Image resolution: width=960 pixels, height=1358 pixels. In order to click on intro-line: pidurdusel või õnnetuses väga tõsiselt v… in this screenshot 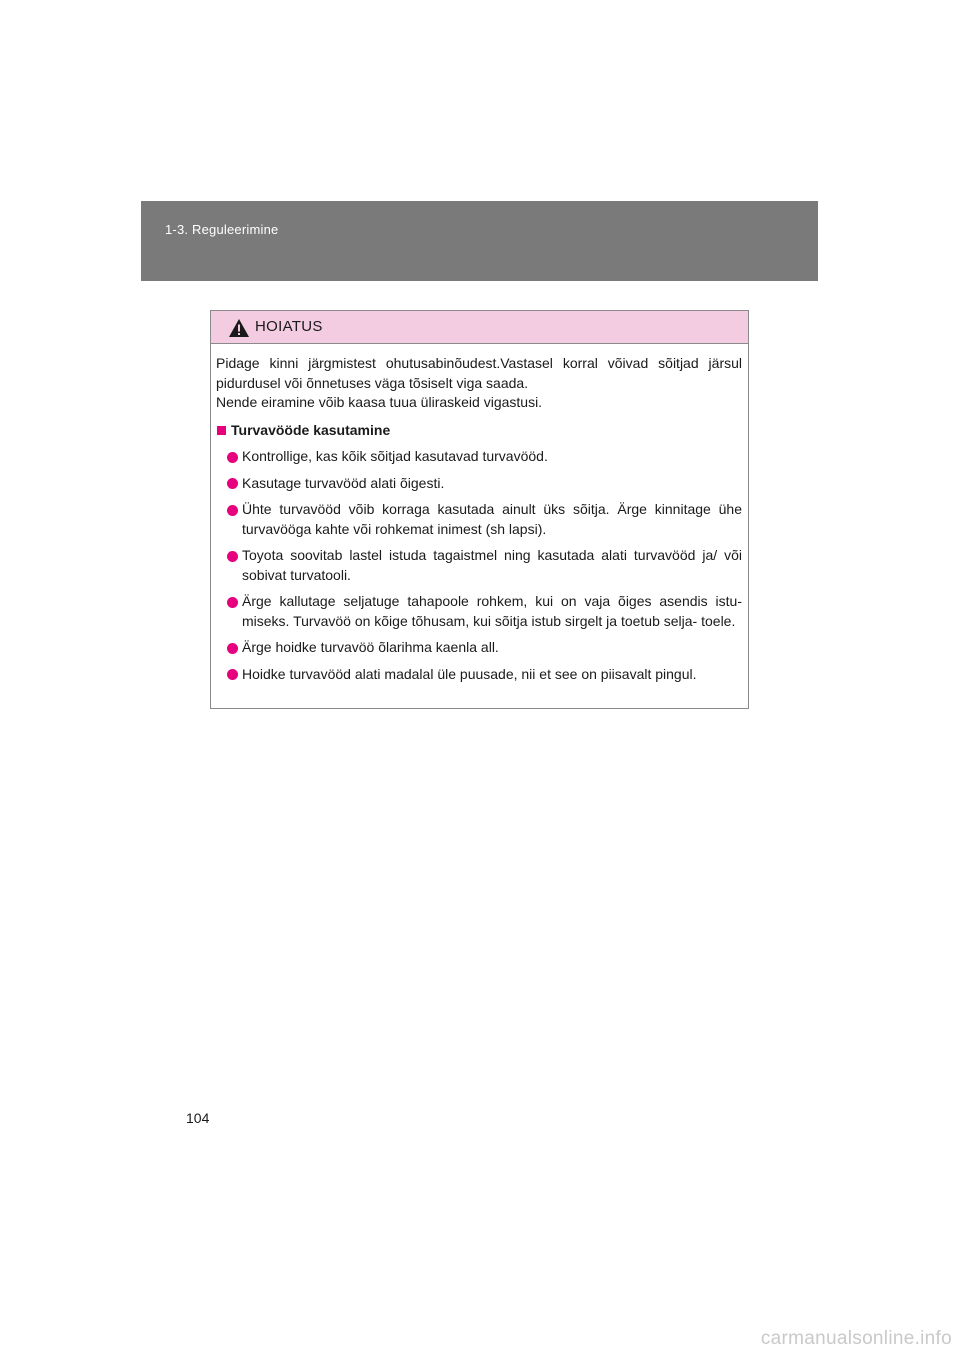, I will do `click(372, 382)`.